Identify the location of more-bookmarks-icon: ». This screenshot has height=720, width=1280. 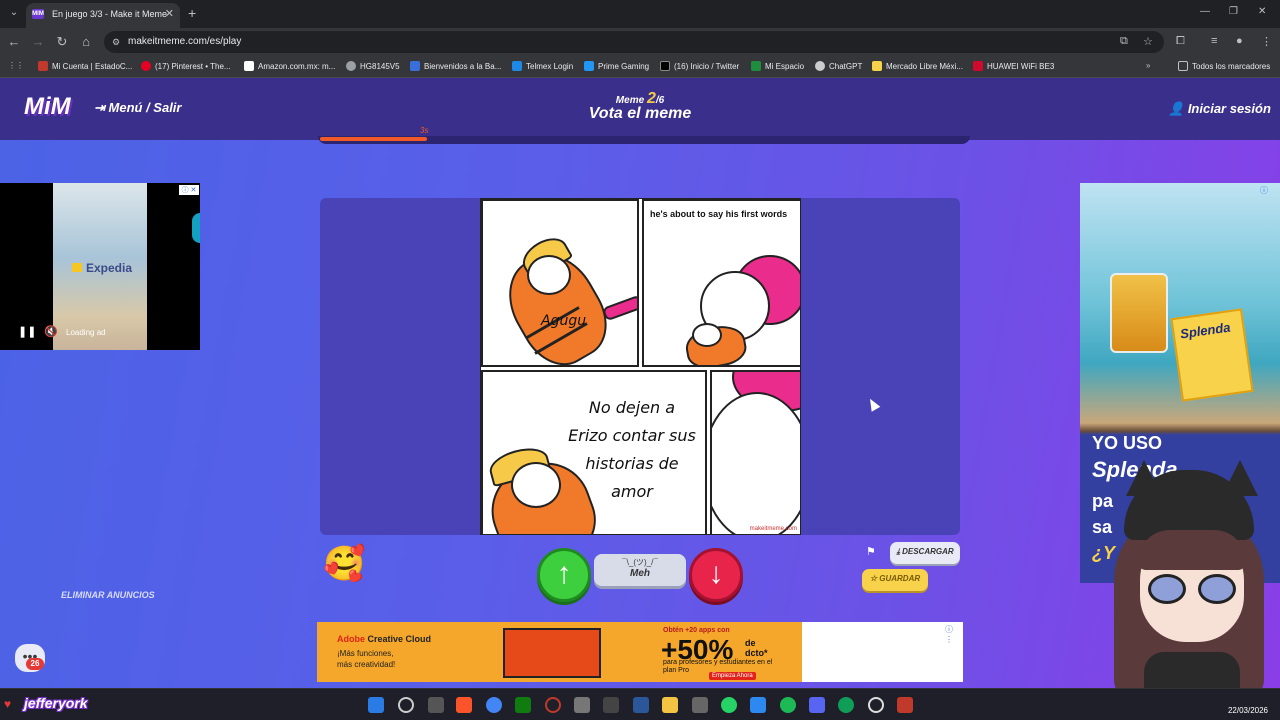
(1148, 65).